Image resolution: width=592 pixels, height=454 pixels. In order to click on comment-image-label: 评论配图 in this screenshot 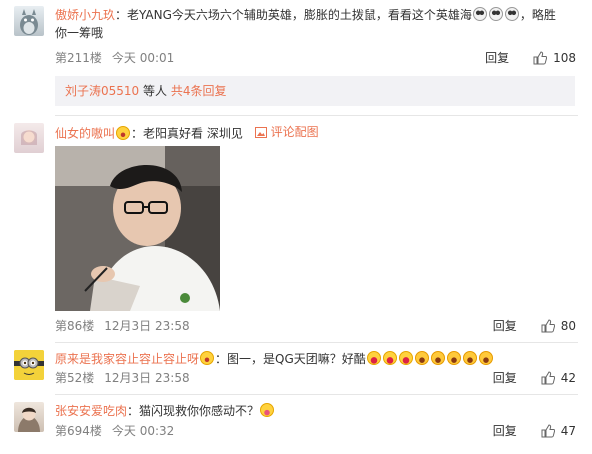, I will do `click(294, 132)`.